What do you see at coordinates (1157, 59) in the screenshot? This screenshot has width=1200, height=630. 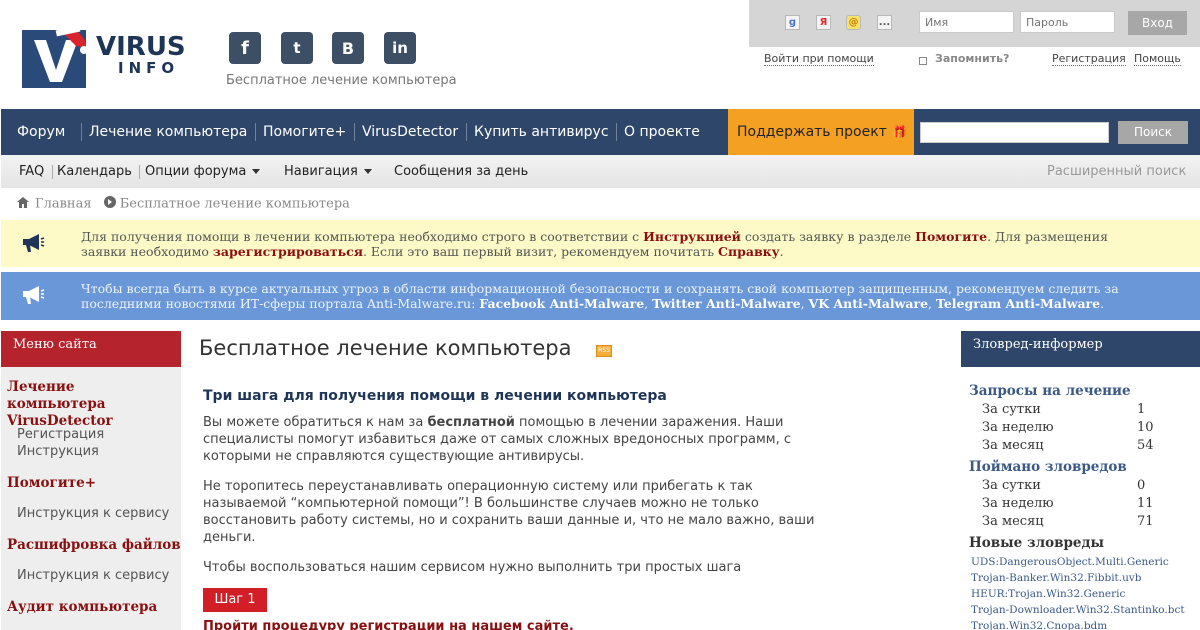 I see `help-link: Помощь` at bounding box center [1157, 59].